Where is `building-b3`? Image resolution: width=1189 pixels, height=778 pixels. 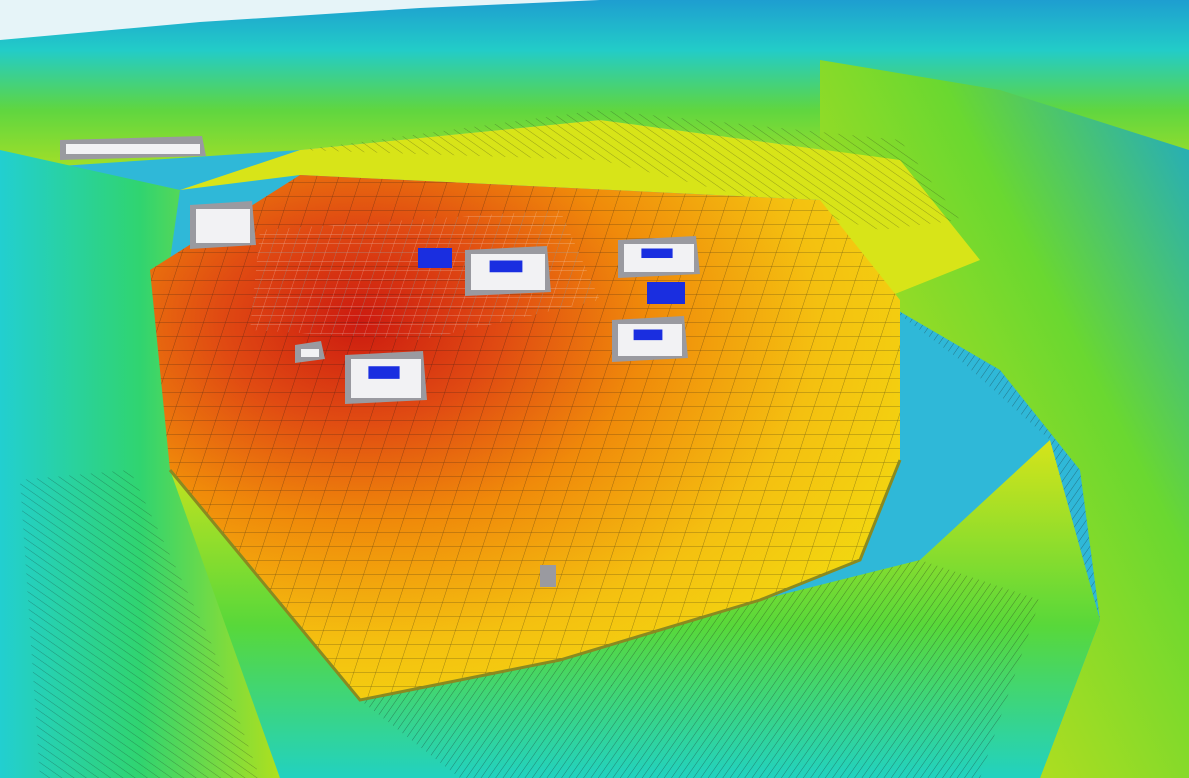 building-b3 is located at coordinates (386, 377).